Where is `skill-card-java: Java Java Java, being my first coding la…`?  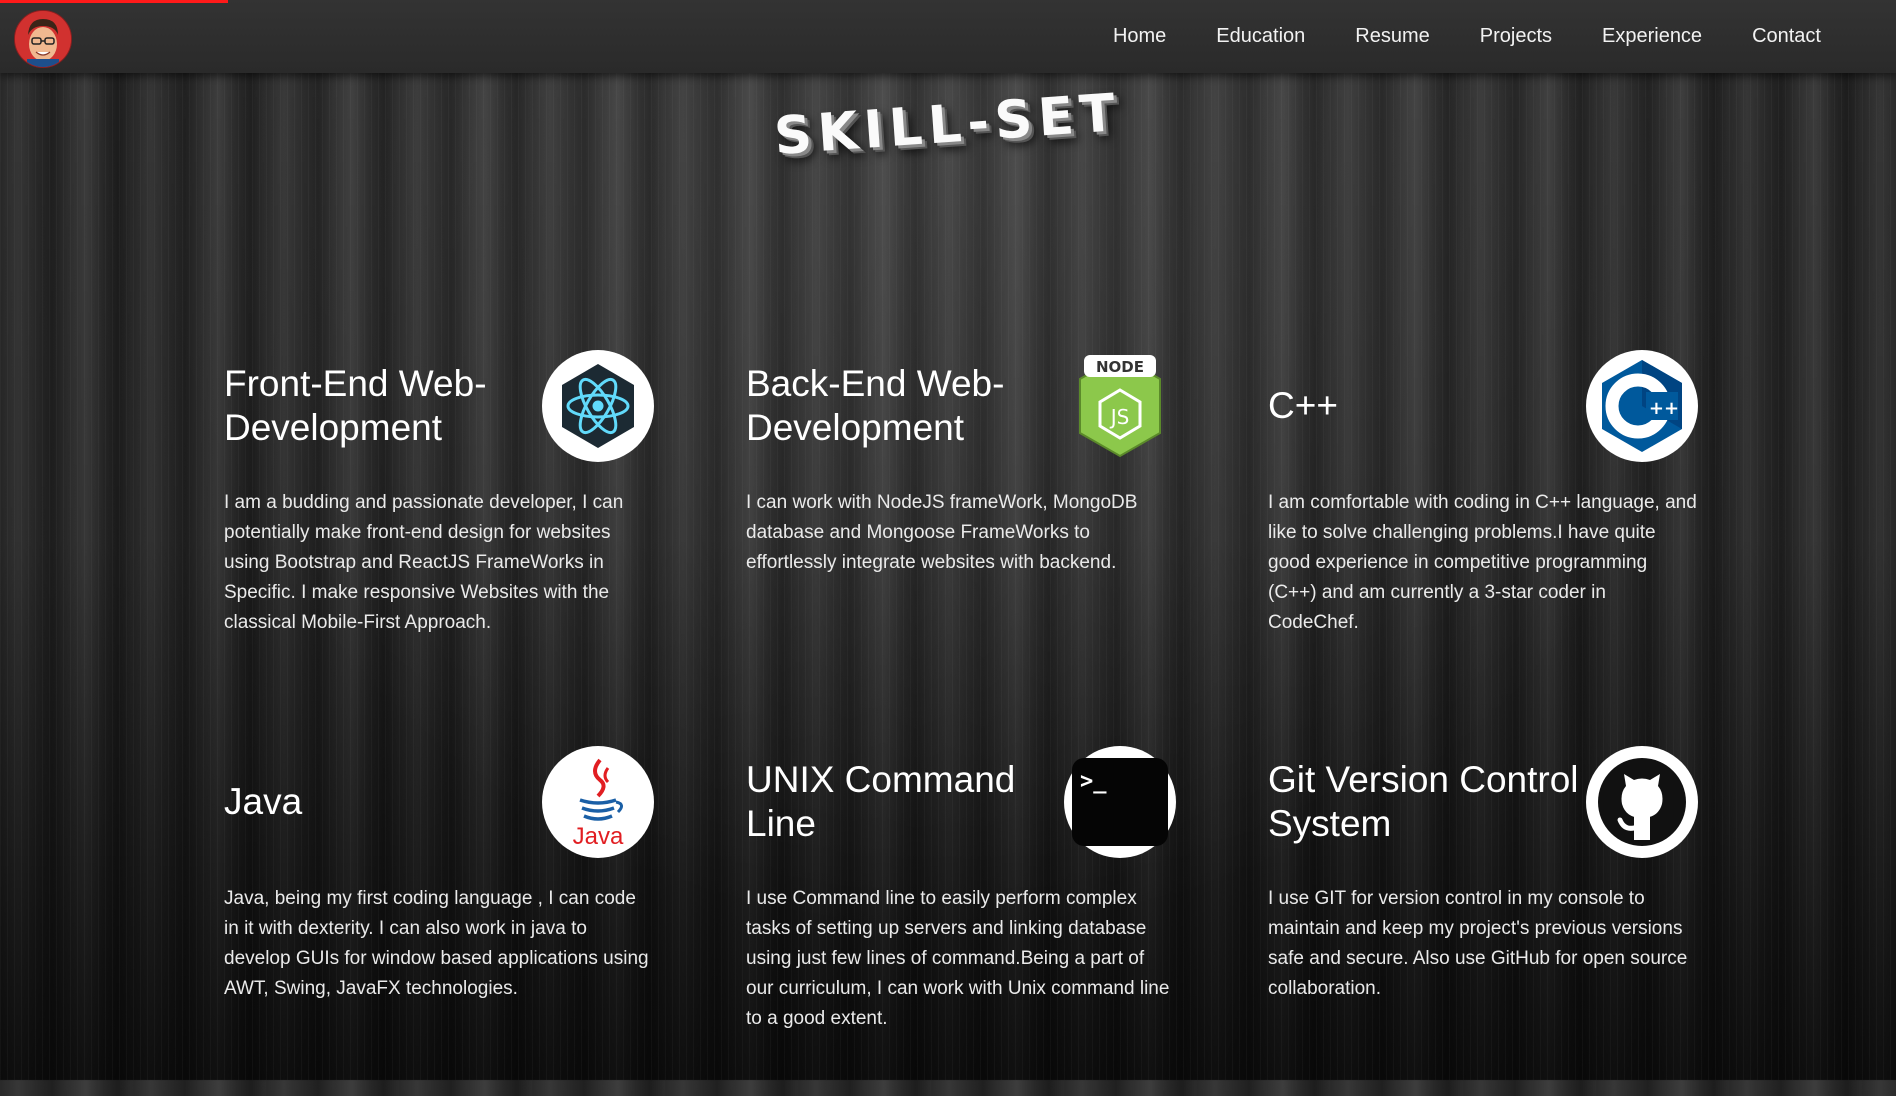 skill-card-java: Java Java Java, being my first coding la… is located at coordinates (439, 921).